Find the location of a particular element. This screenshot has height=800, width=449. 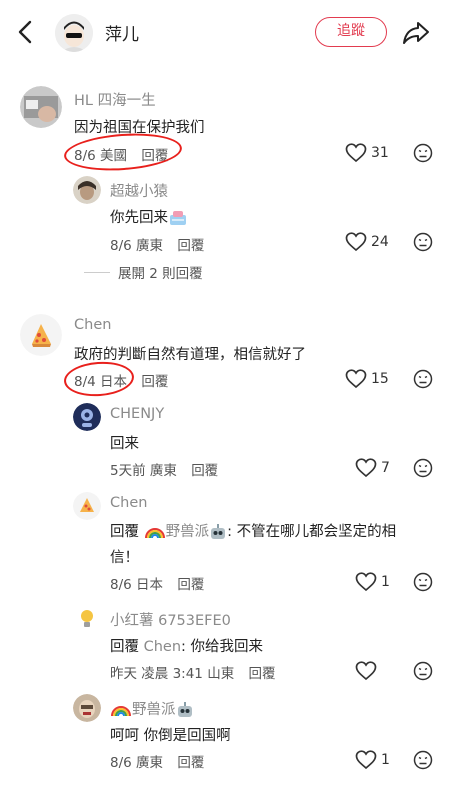

reply-text: 回覆 Chen: 你给我回来 is located at coordinates (186, 645).